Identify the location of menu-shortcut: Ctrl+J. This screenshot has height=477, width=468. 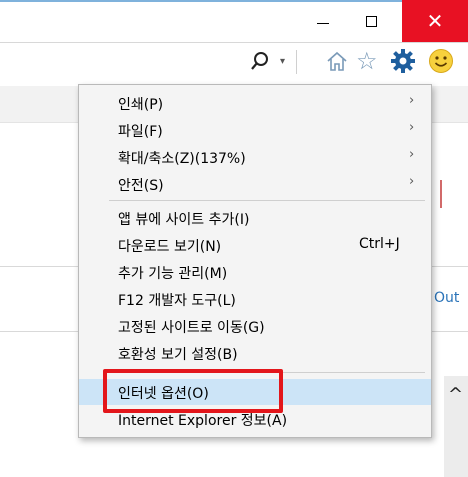
(379, 244).